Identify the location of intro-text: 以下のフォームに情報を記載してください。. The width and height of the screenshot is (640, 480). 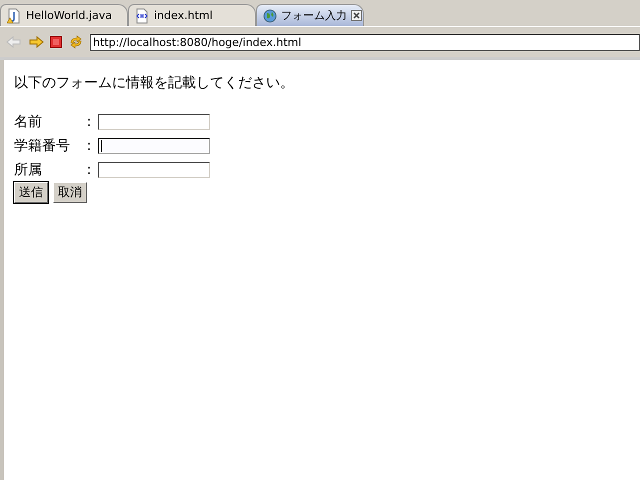
(154, 83).